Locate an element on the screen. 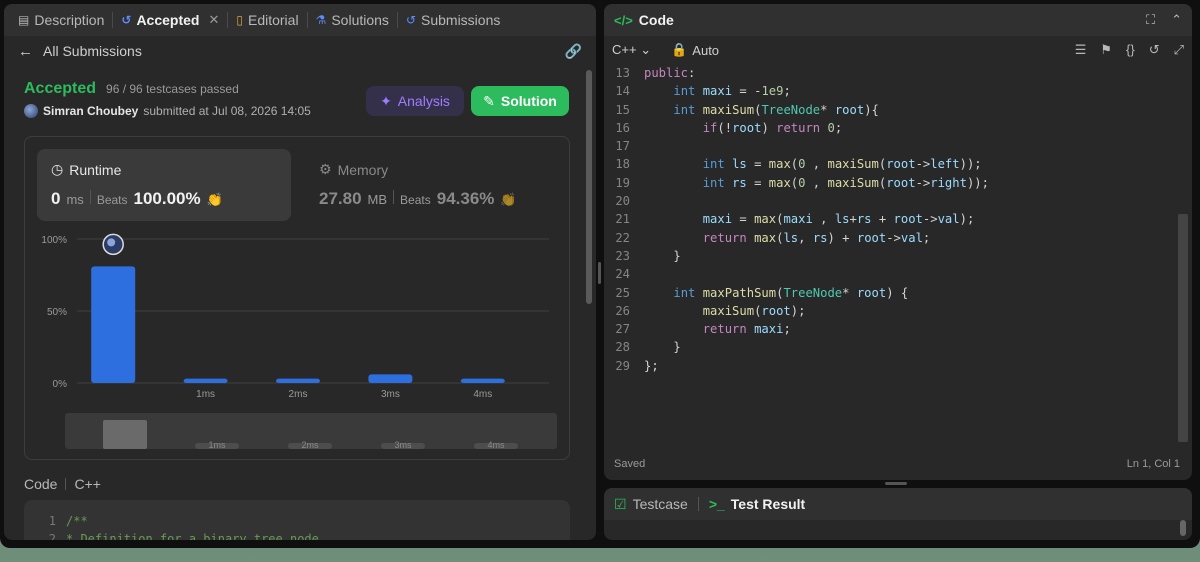 This screenshot has width=1200, height=562. status-label: Accepted is located at coordinates (60, 88).